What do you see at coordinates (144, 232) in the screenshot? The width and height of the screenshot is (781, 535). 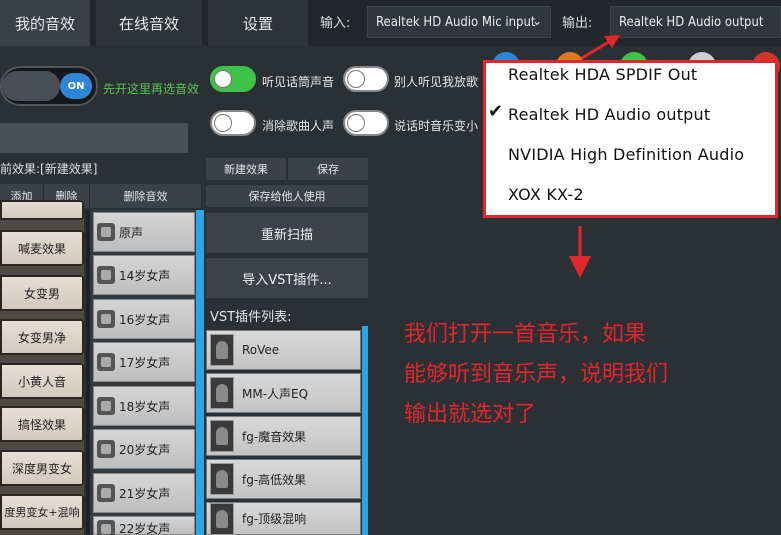 I see `list-item: 原声` at bounding box center [144, 232].